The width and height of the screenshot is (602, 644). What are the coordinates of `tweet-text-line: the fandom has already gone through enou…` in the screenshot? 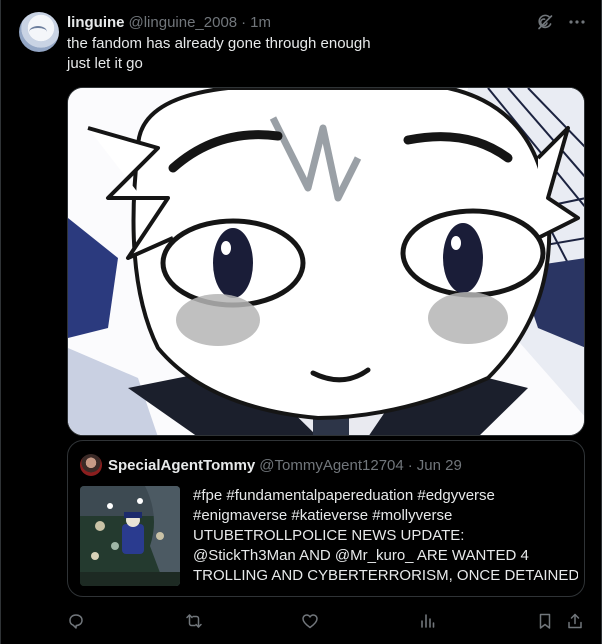 It's located at (219, 43).